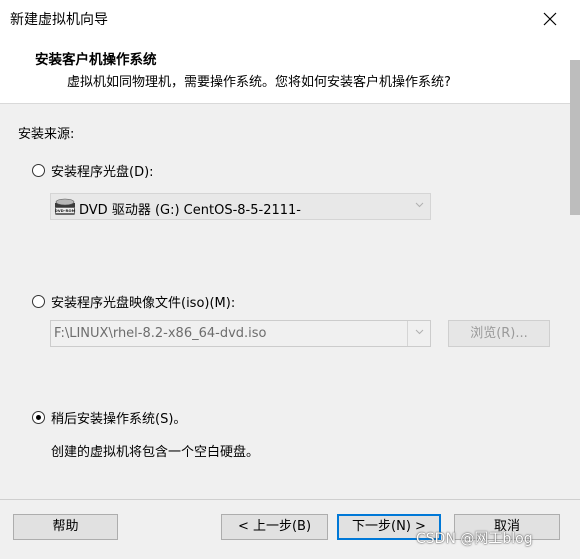  What do you see at coordinates (46, 134) in the screenshot?
I see `install-source-label: 安装来源:` at bounding box center [46, 134].